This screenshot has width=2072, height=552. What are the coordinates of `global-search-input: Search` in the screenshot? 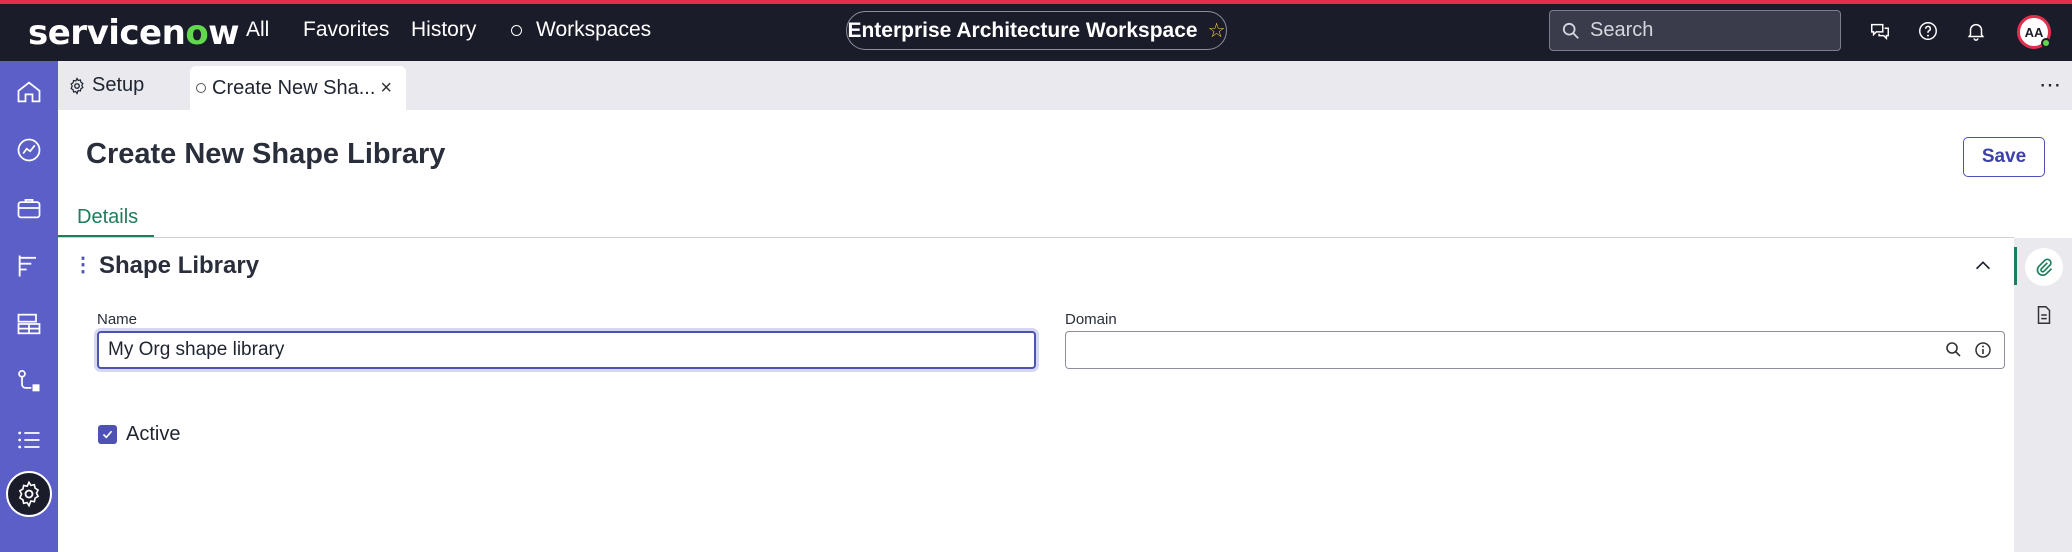 It's located at (1695, 30).